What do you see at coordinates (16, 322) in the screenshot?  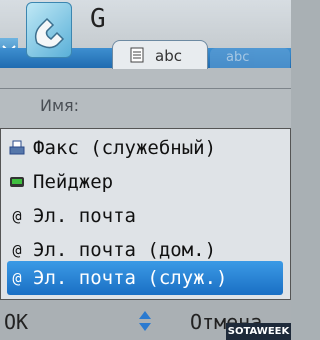 I see `ok-softkey: OK` at bounding box center [16, 322].